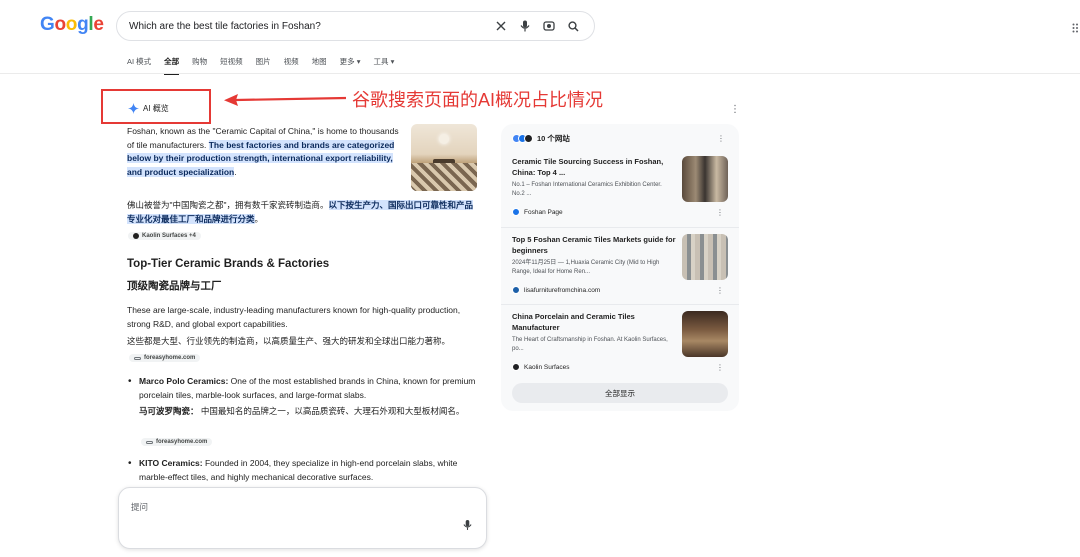 The image size is (1080, 557). I want to click on annotation-arrow, so click(285, 100).